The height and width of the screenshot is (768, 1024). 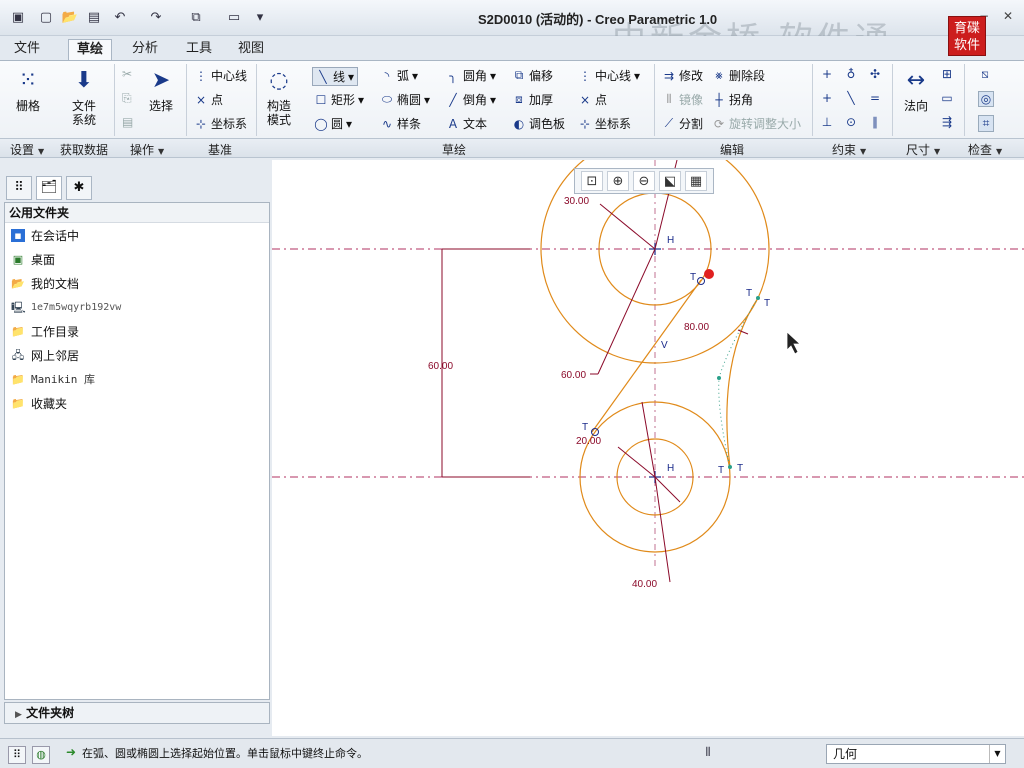 What do you see at coordinates (127, 122) in the screenshot?
I see `paste-icon: ▤` at bounding box center [127, 122].